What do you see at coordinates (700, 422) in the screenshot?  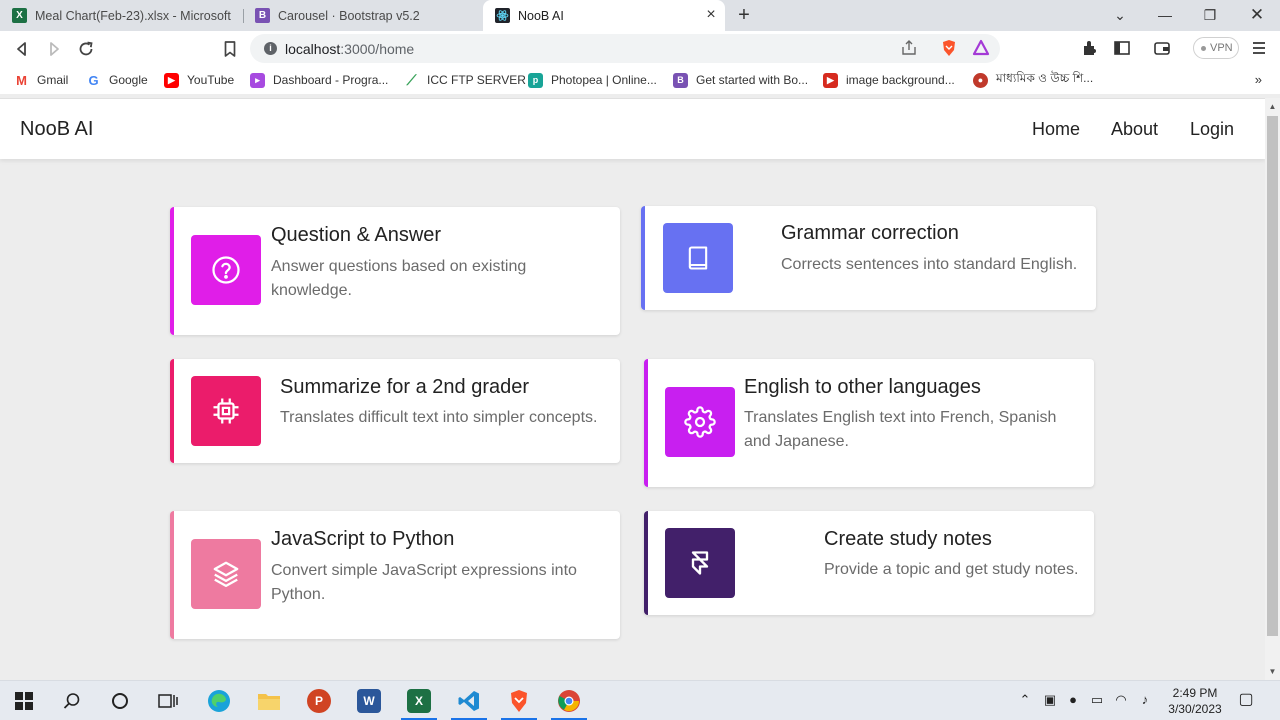 I see `gear-icon` at bounding box center [700, 422].